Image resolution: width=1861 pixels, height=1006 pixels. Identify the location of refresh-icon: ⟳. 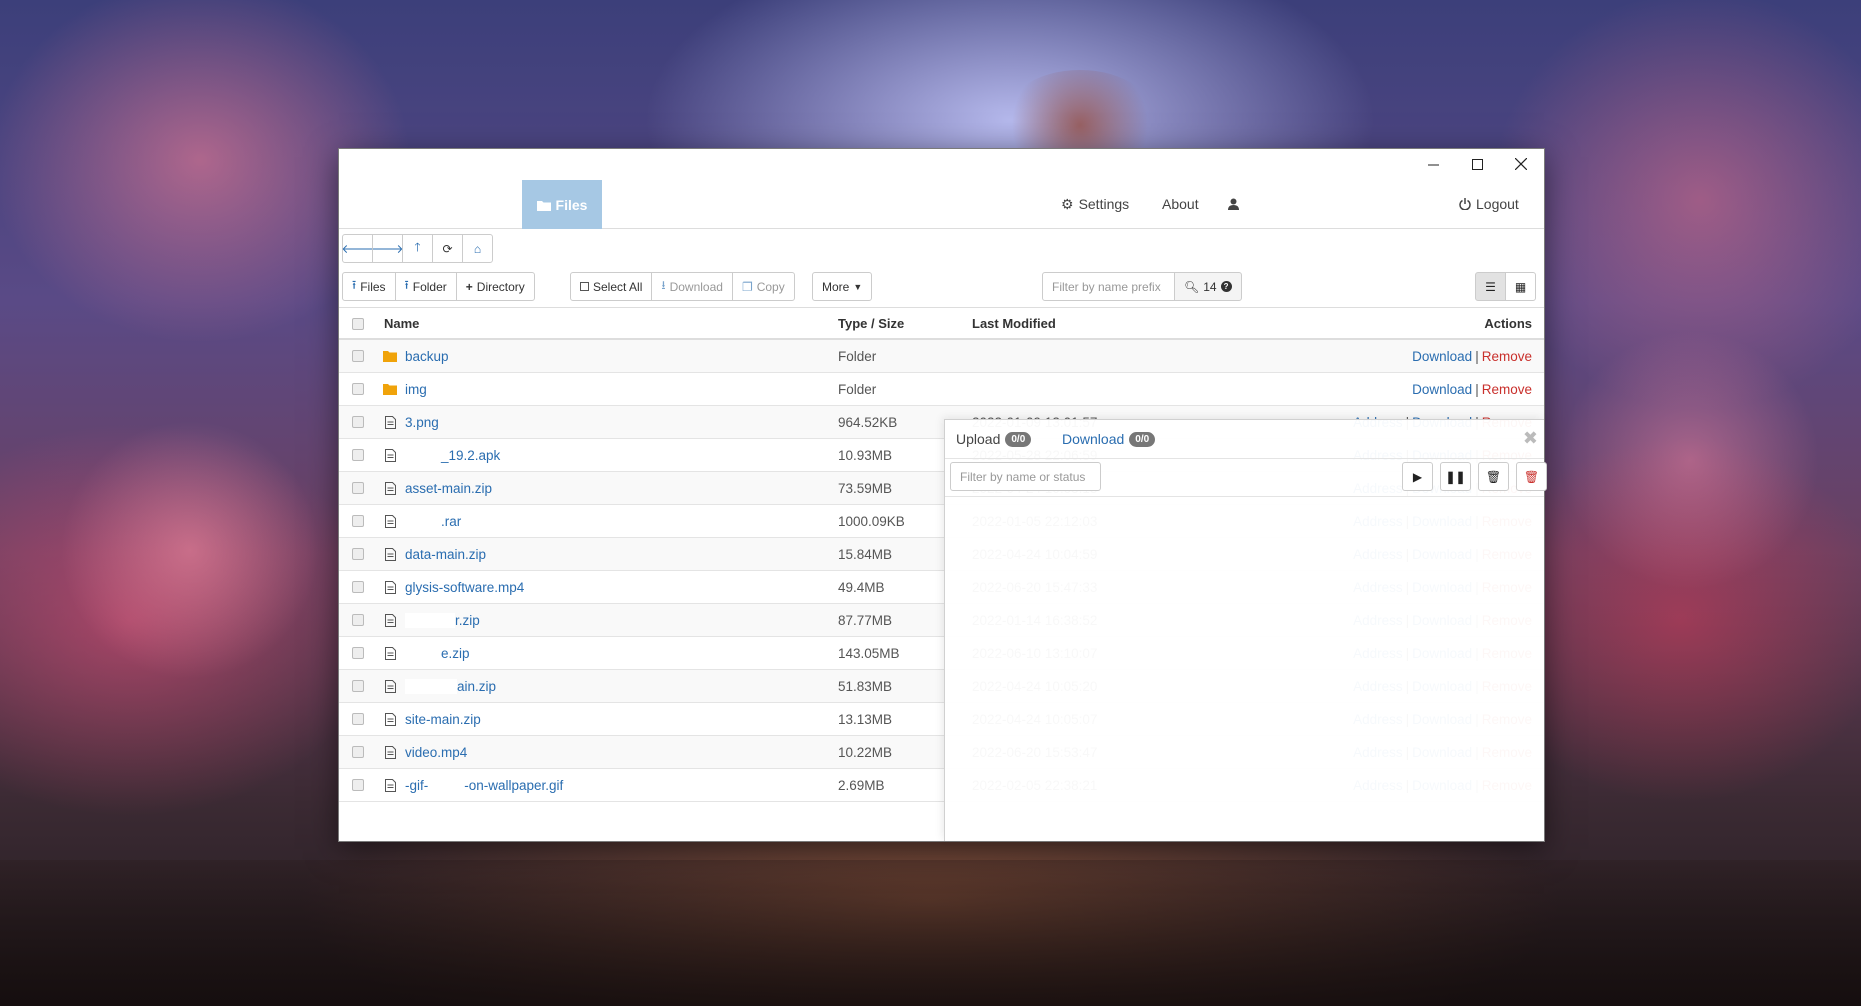
(447, 248).